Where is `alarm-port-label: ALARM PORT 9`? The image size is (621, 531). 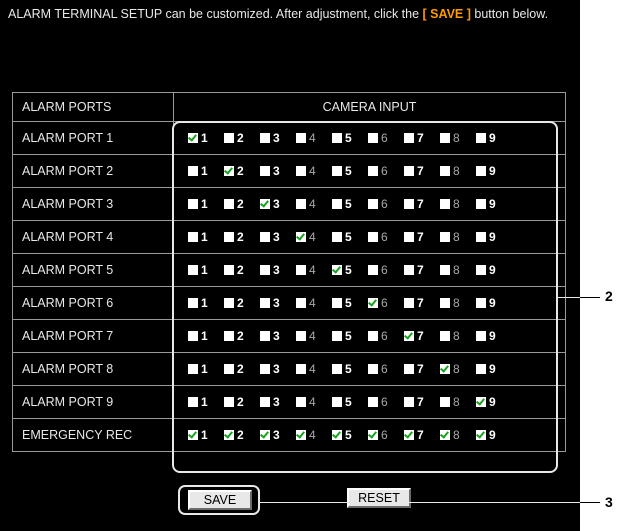 alarm-port-label: ALARM PORT 9 is located at coordinates (93, 402).